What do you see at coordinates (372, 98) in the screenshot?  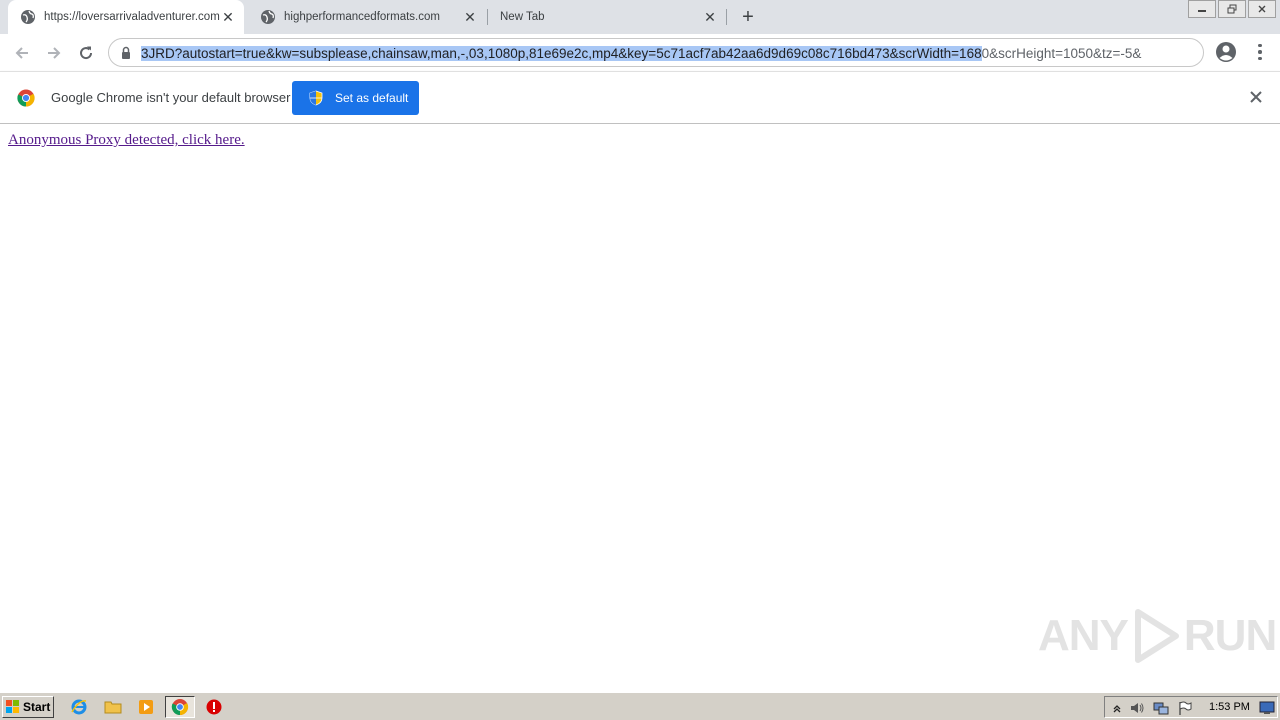 I see `set-as-default-label: Set as default` at bounding box center [372, 98].